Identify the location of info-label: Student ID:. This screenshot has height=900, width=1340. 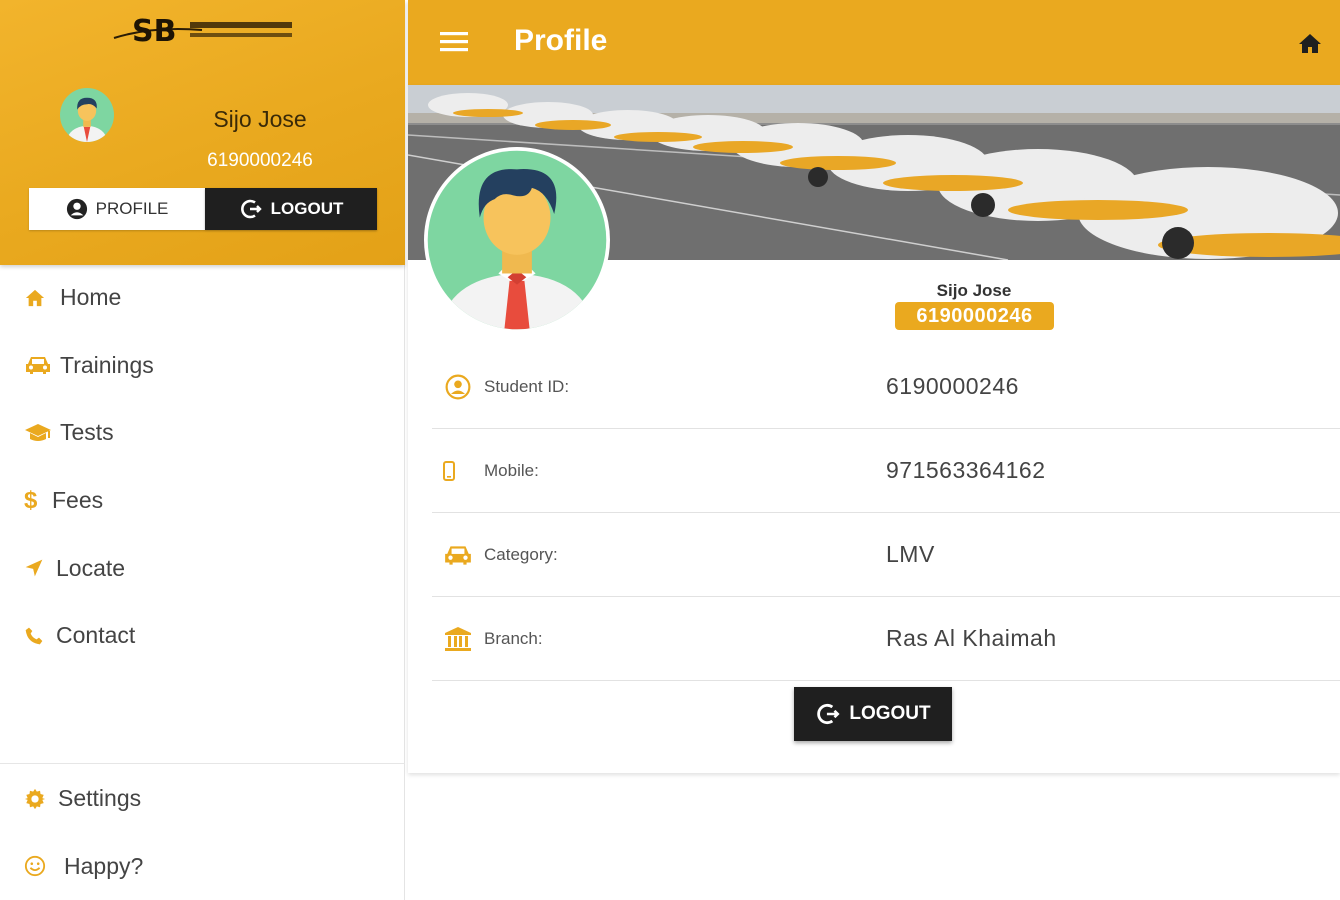
(527, 386).